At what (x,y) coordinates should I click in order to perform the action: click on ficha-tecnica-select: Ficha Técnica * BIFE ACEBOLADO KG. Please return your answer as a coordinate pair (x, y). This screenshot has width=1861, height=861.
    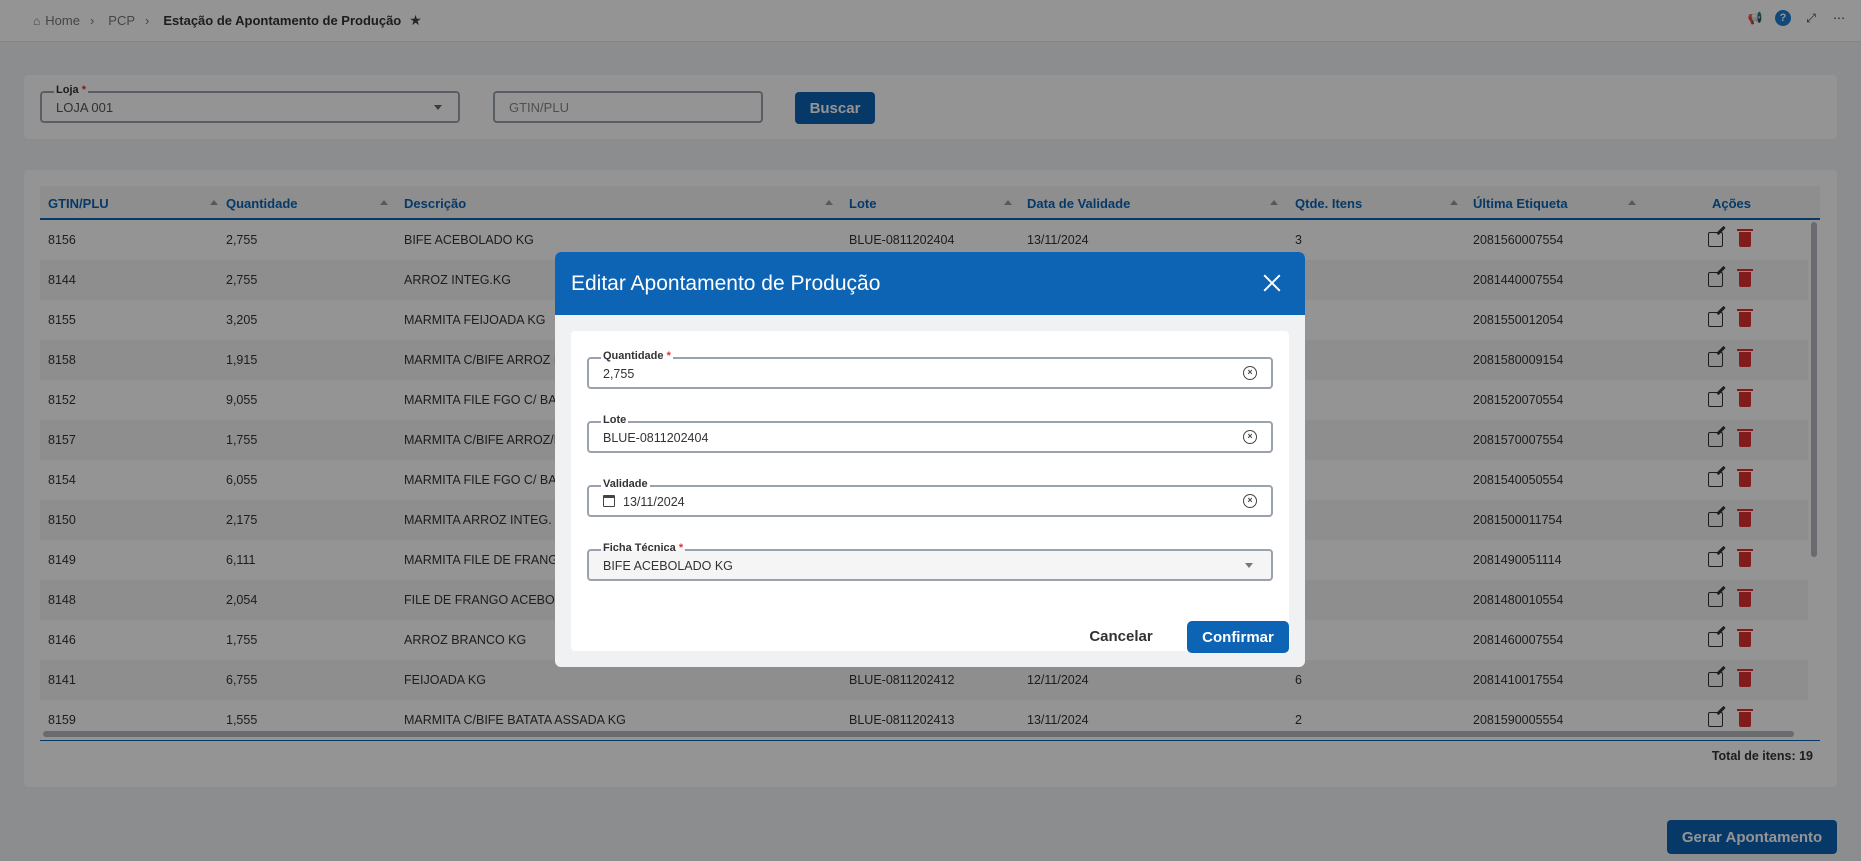
    Looking at the image, I should click on (930, 561).